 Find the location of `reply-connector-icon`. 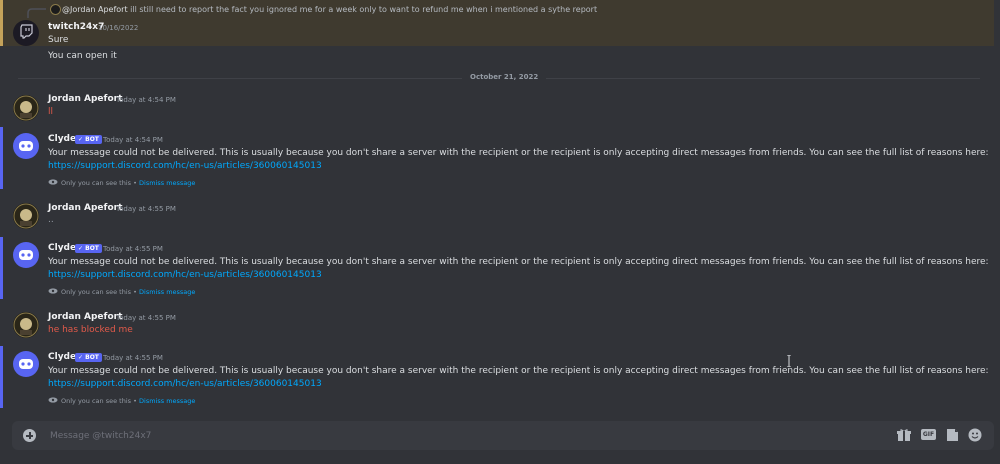

reply-connector-icon is located at coordinates (36, 13).